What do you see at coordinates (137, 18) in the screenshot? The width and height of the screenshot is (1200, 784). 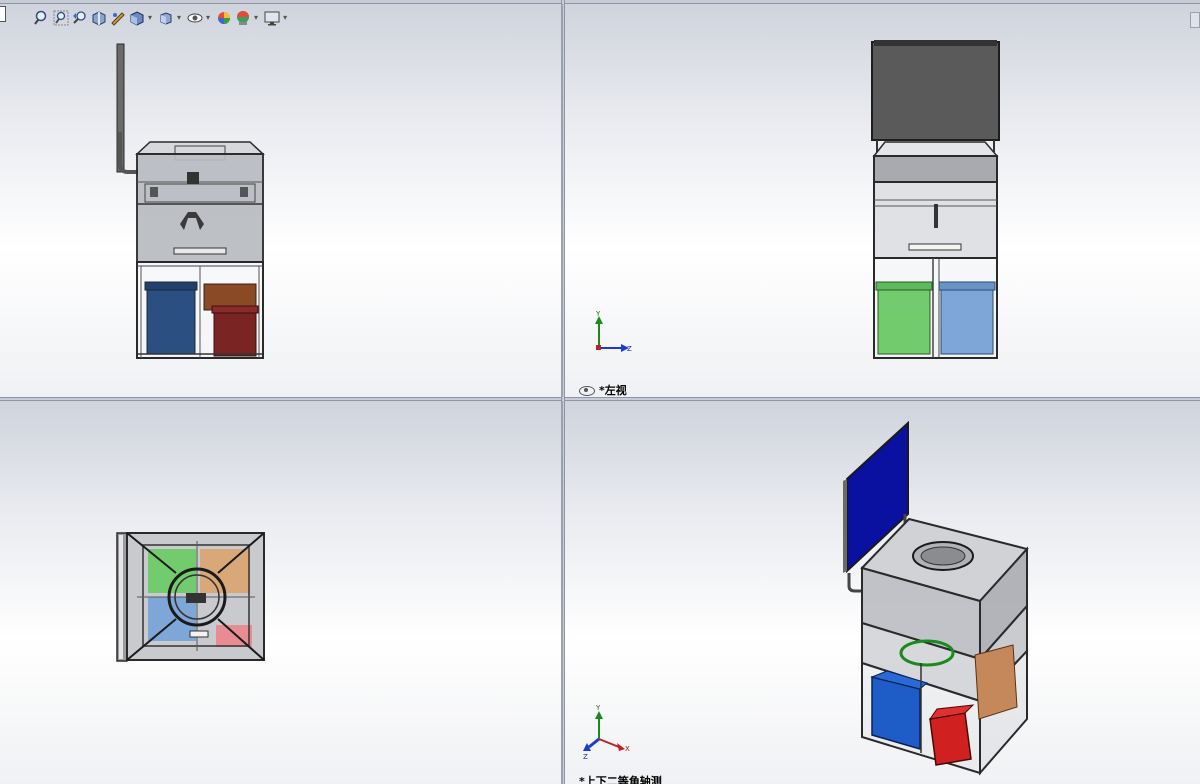 I see `view-orientation-icon` at bounding box center [137, 18].